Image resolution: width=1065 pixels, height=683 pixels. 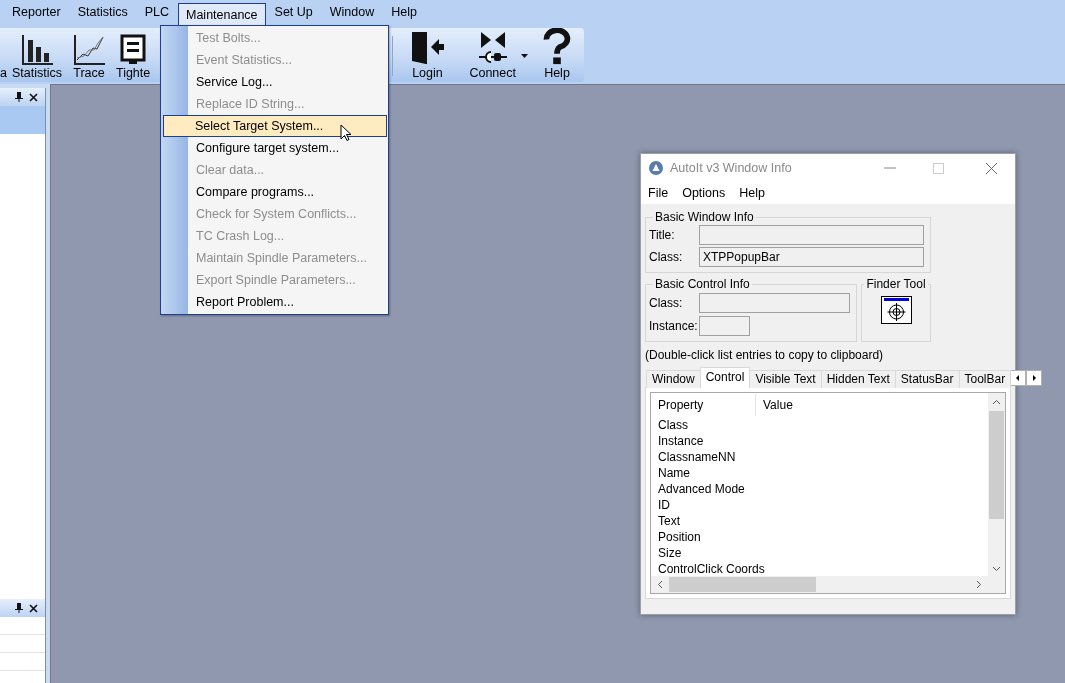 What do you see at coordinates (702, 284) in the screenshot?
I see `group-title: Basic Control Info` at bounding box center [702, 284].